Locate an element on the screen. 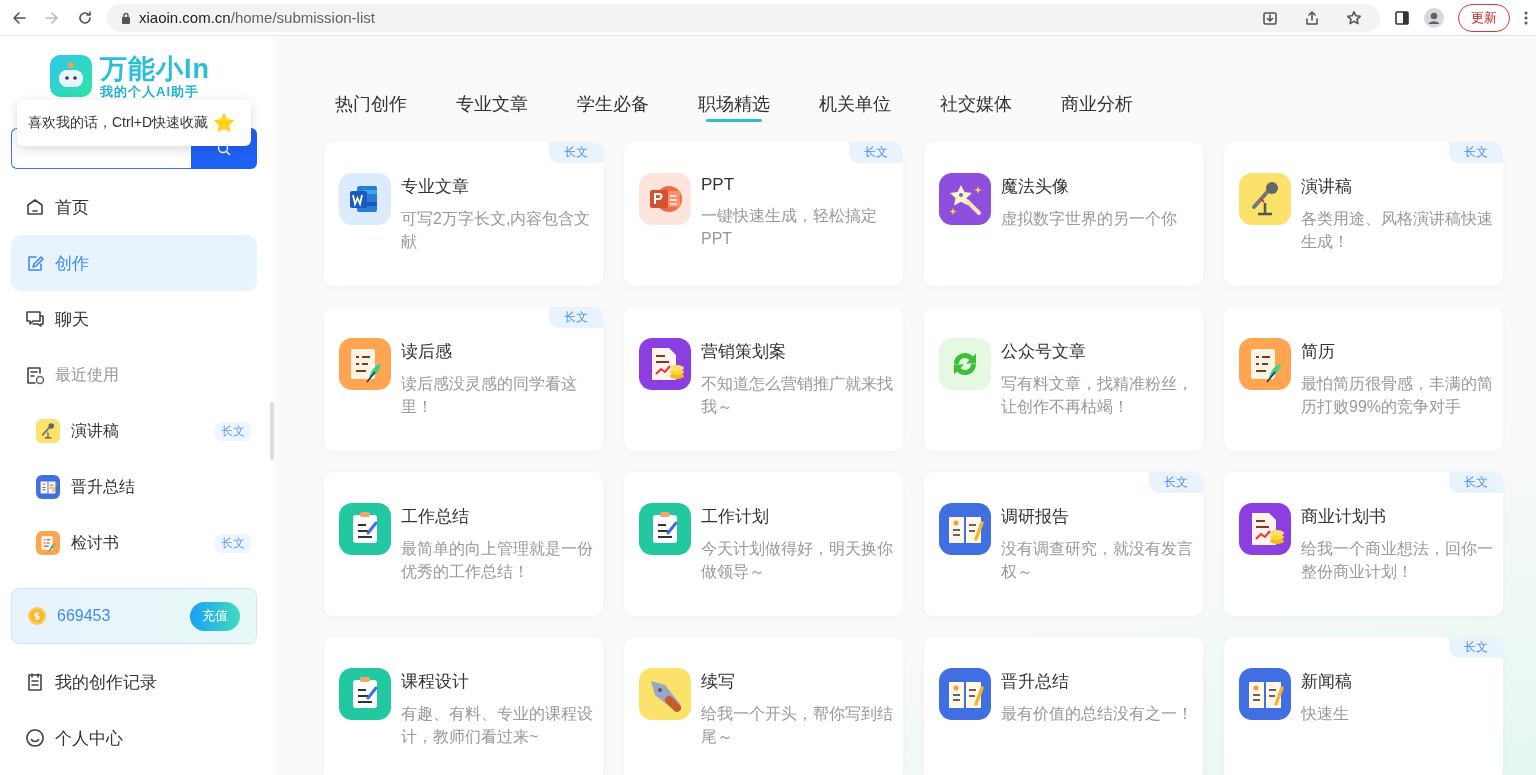 Image resolution: width=1536 pixels, height=775 pixels. card-description: 最怕简历很骨感，丰满的简历打败99%的竞争对手 is located at coordinates (1397, 395).